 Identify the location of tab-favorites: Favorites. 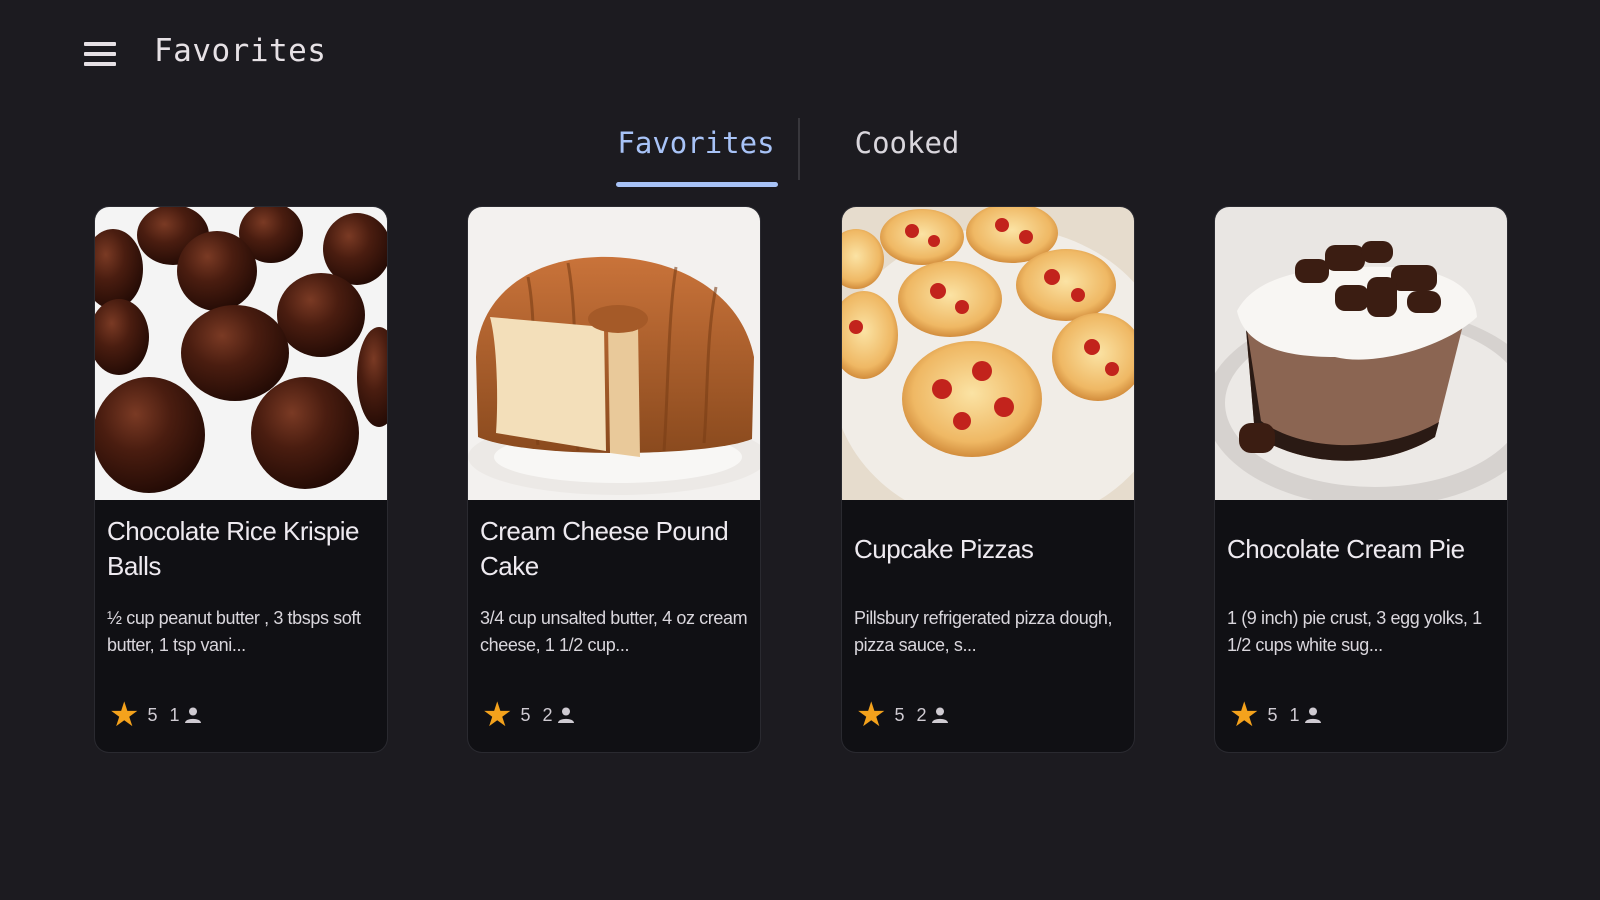
(696, 154).